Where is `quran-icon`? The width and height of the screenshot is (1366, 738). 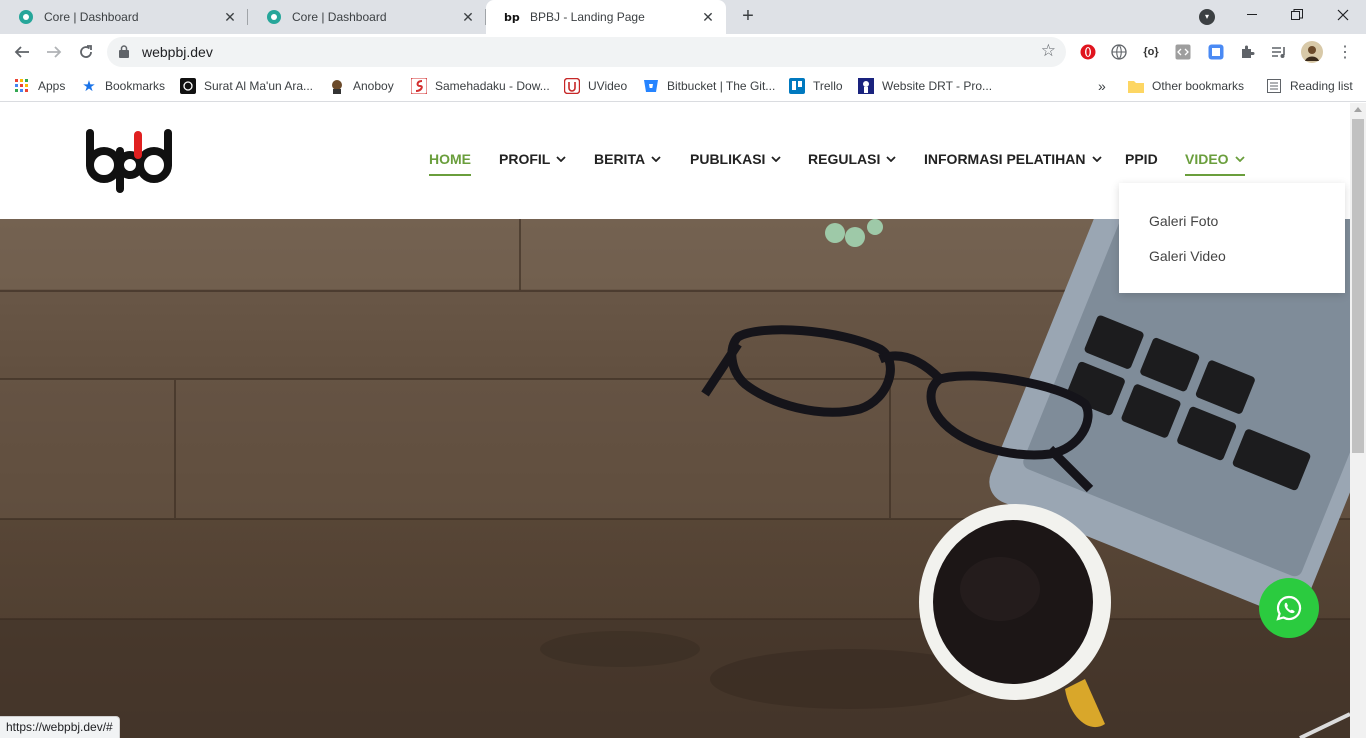
quran-icon is located at coordinates (188, 86).